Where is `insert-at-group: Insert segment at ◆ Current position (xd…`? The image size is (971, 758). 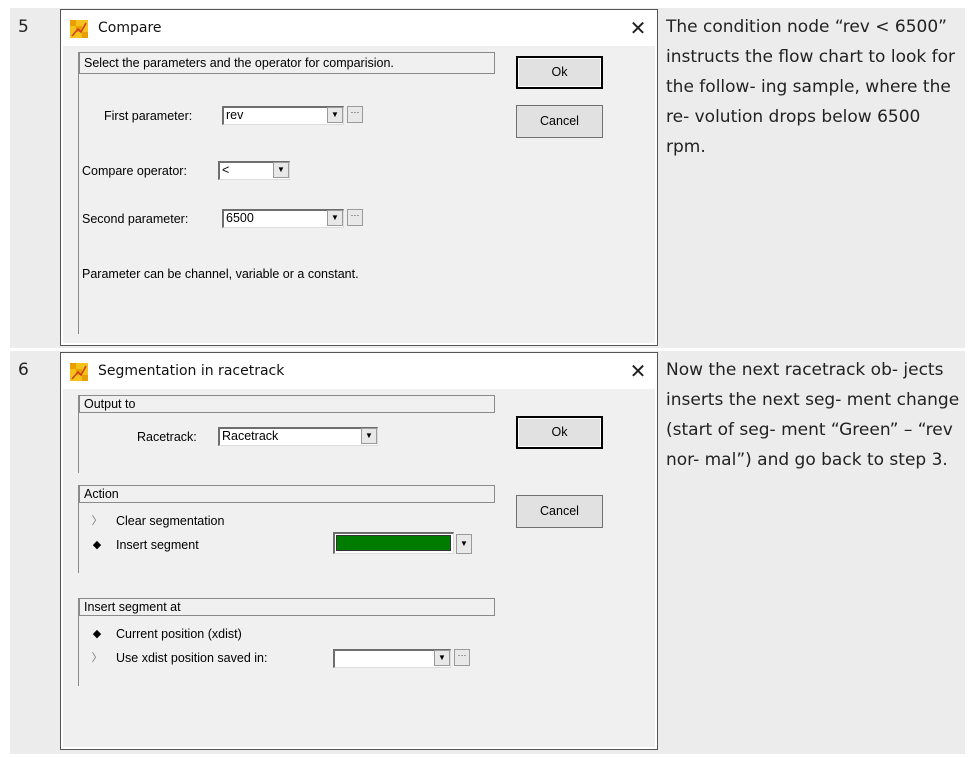 insert-at-group: Insert segment at ◆ Current position (xd… is located at coordinates (286, 642).